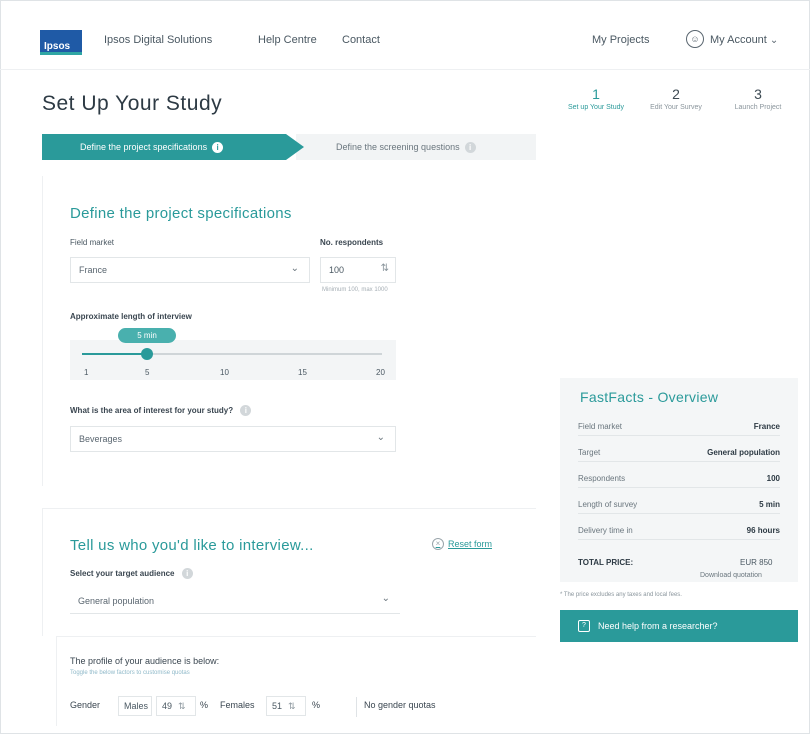 Image resolution: width=810 pixels, height=734 pixels. Describe the element at coordinates (85, 705) in the screenshot. I see `gender-label: Gender` at that location.